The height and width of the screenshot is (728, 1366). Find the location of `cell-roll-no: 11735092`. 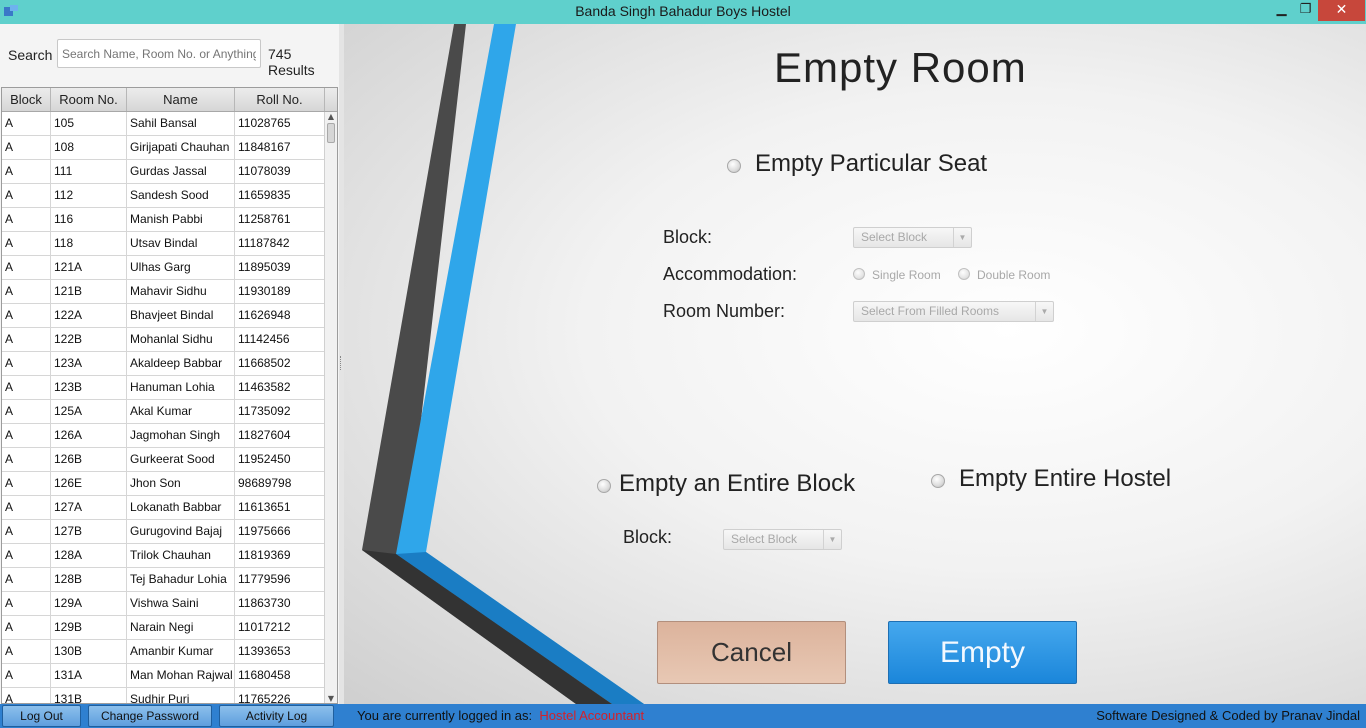

cell-roll-no: 11735092 is located at coordinates (280, 411).